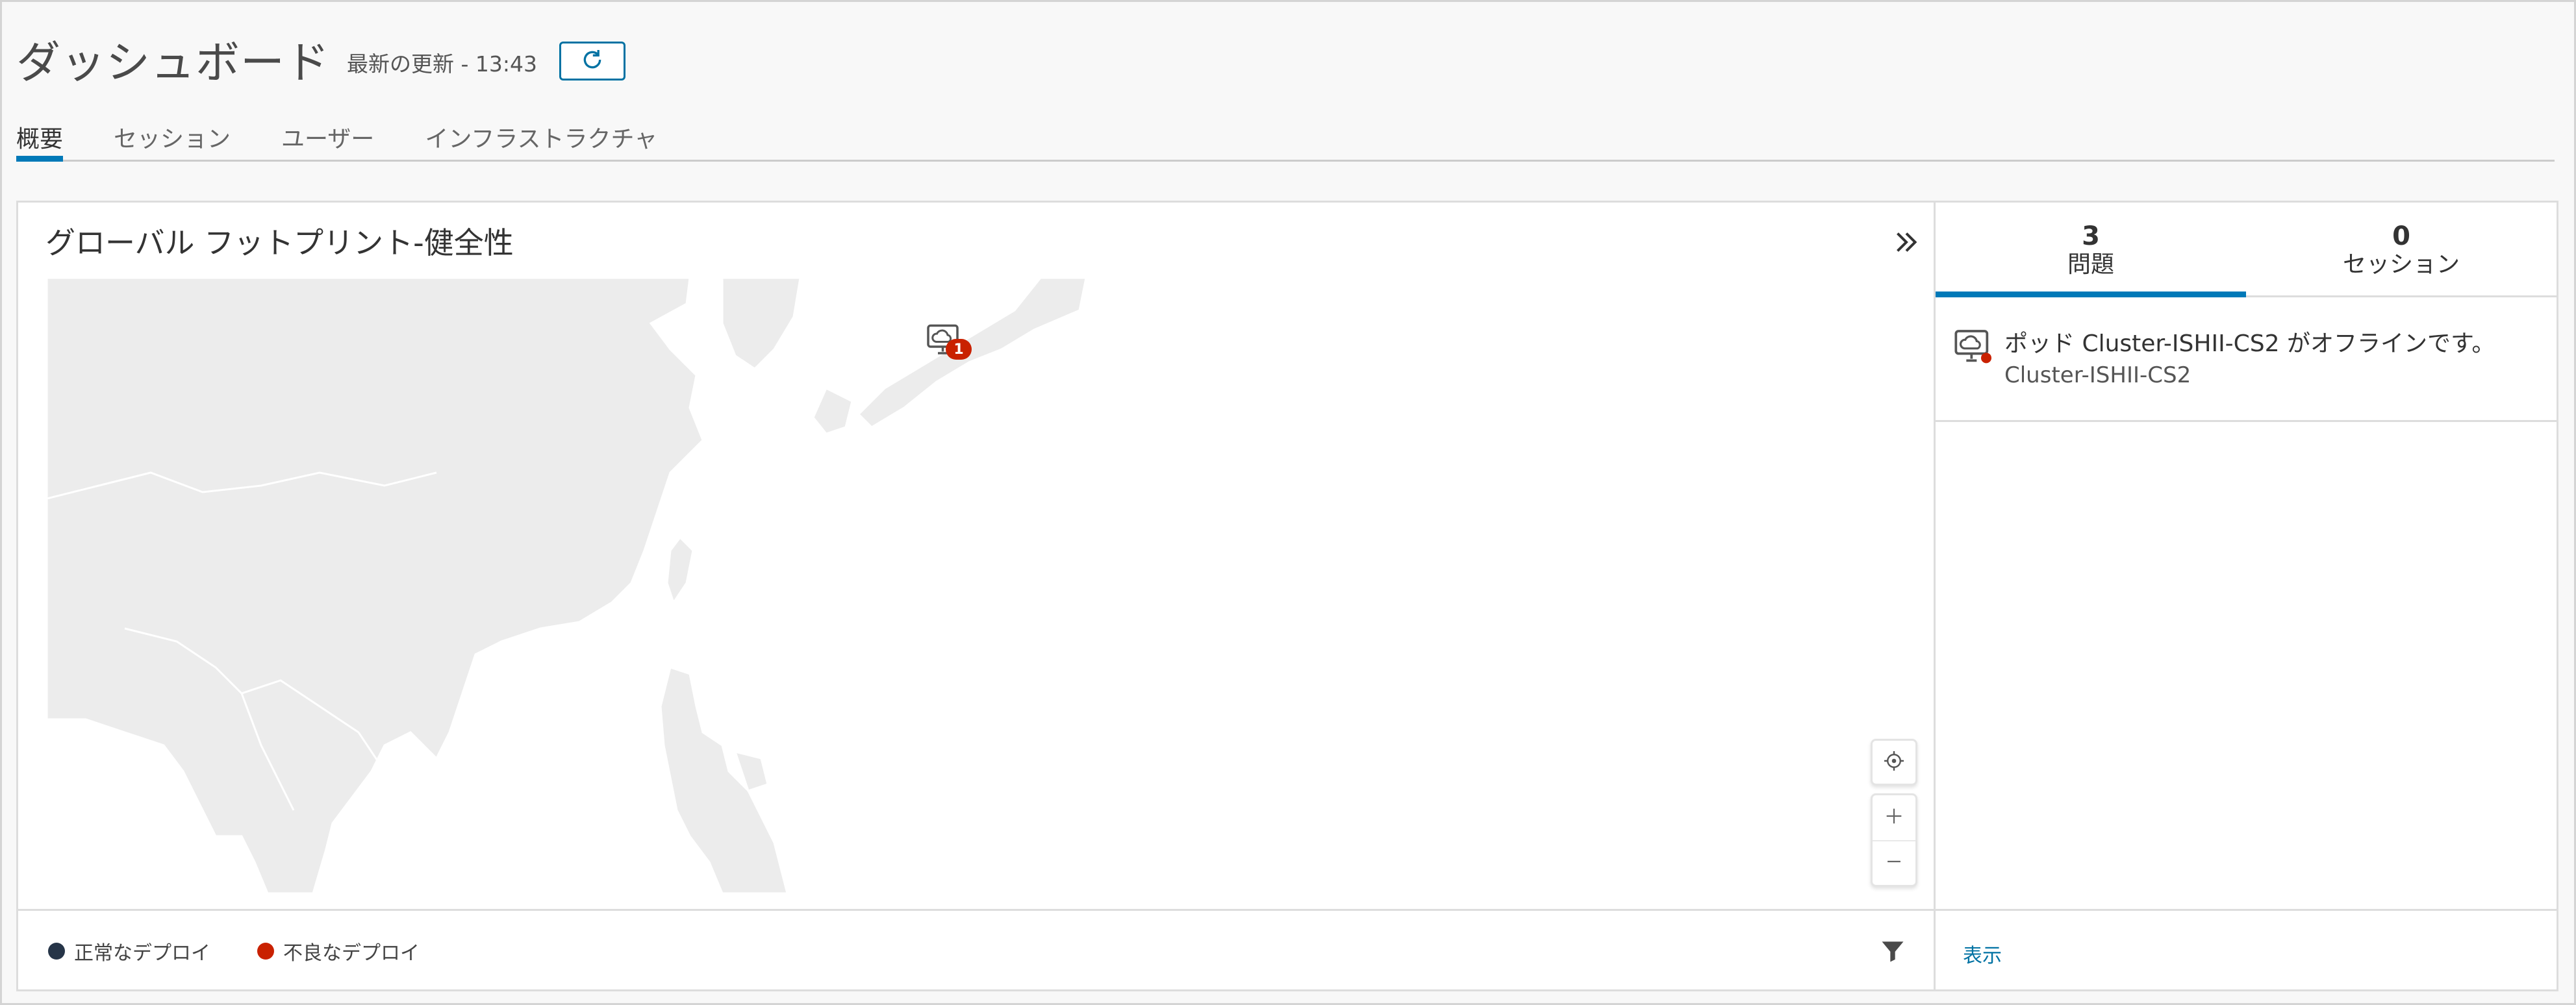 This screenshot has height=1005, width=2576. I want to click on zoom-out-button, so click(1894, 862).